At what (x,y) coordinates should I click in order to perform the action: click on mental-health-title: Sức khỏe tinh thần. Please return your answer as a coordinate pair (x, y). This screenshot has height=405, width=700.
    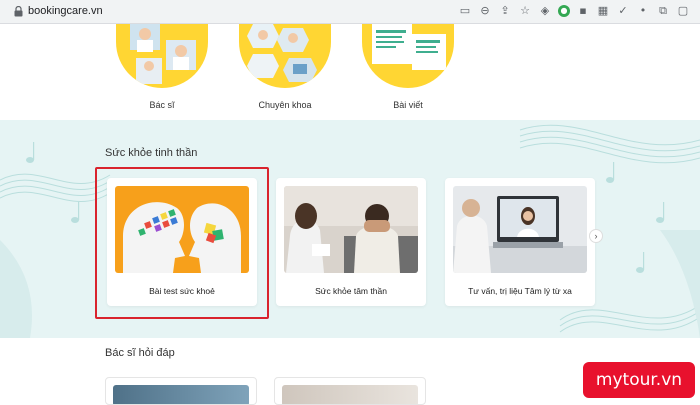
    Looking at the image, I should click on (151, 153).